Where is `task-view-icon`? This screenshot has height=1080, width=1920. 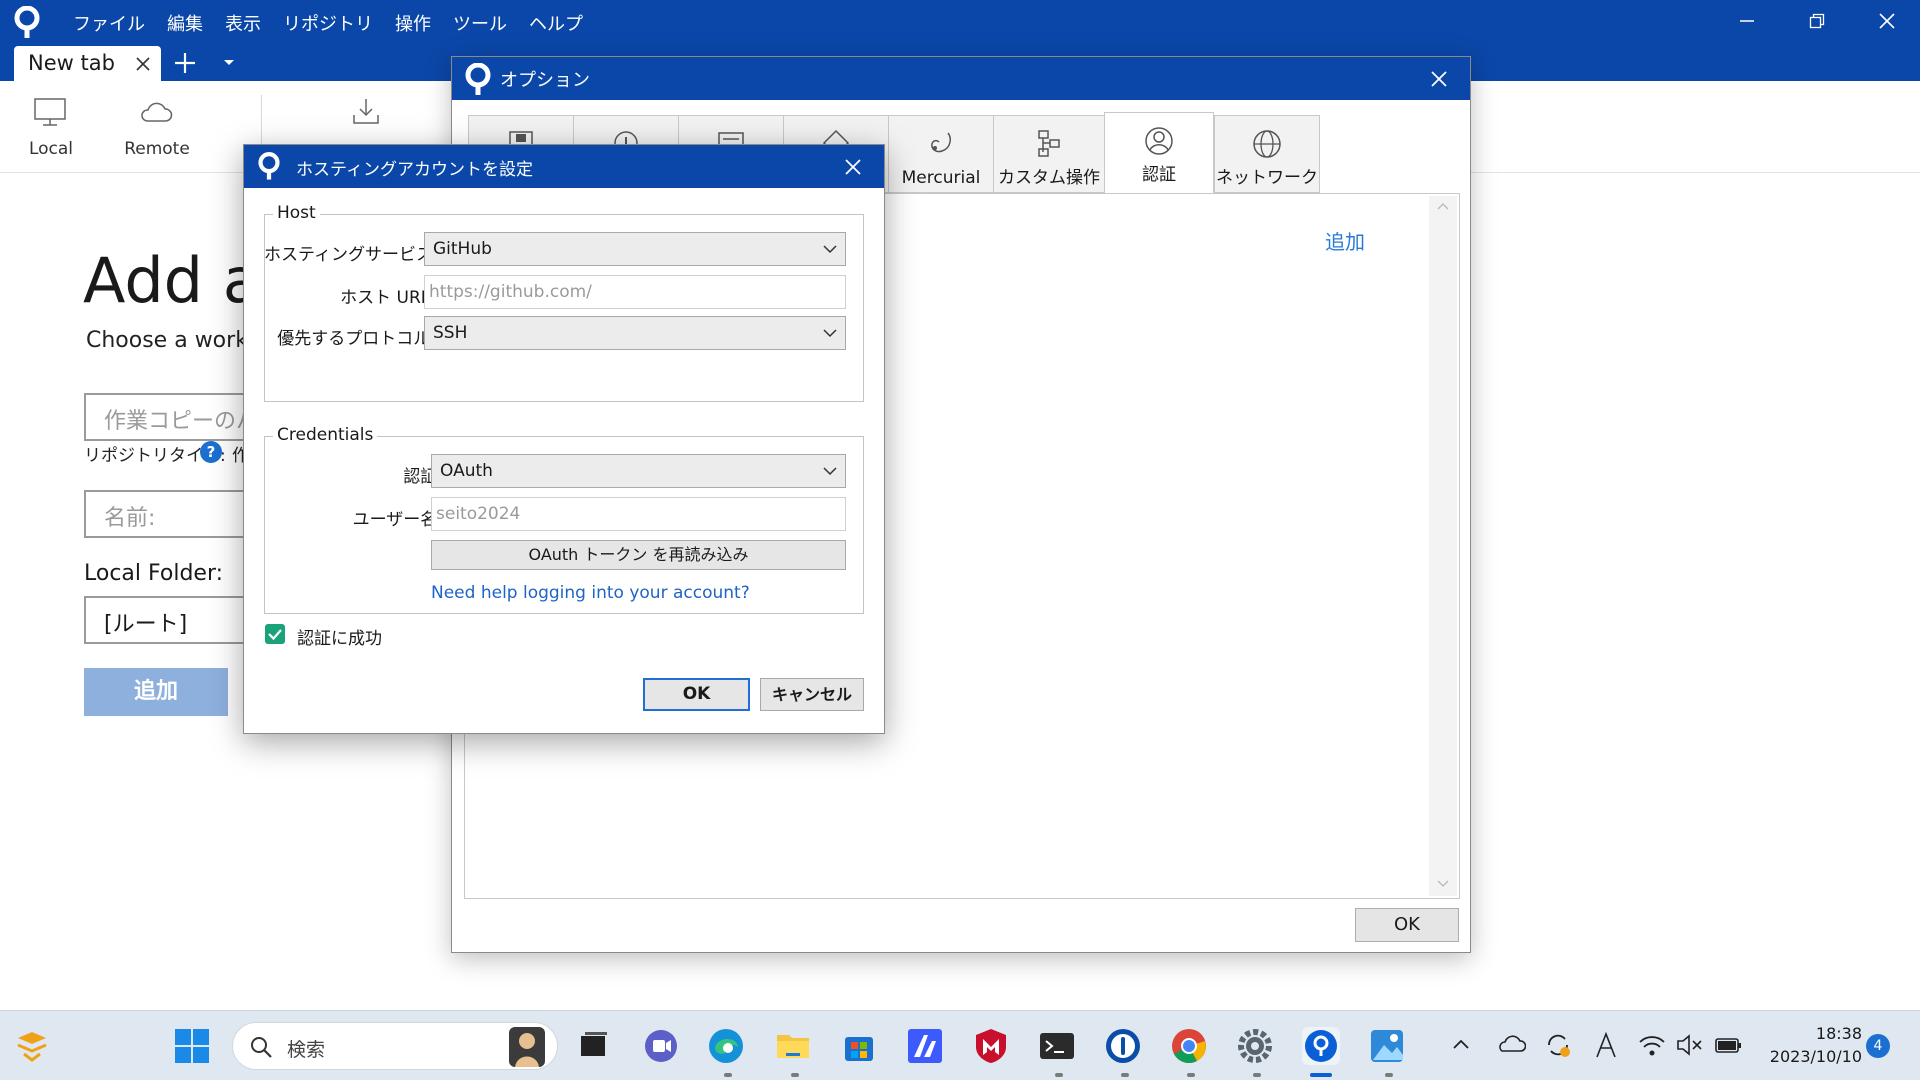 task-view-icon is located at coordinates (593, 1046).